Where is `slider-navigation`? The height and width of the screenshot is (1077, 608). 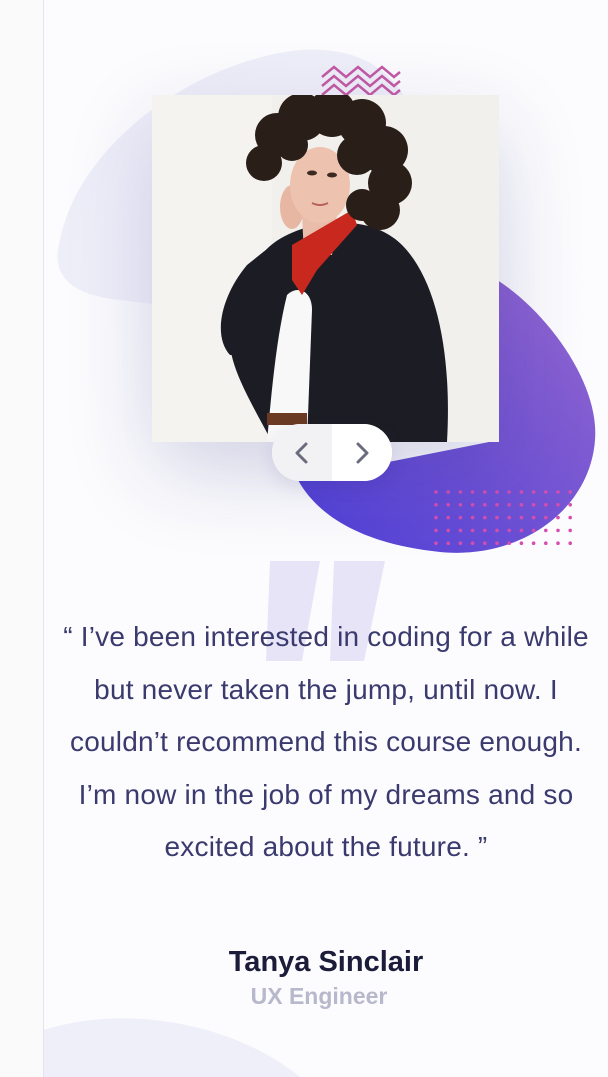 slider-navigation is located at coordinates (332, 452).